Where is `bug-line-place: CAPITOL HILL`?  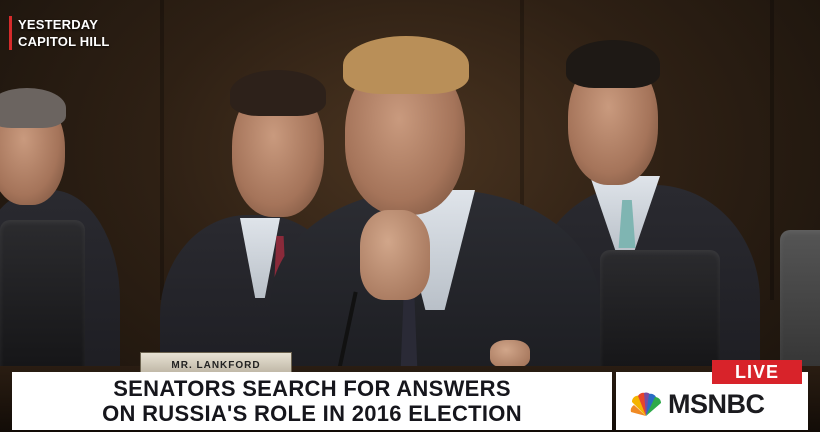 bug-line-place: CAPITOL HILL is located at coordinates (64, 41).